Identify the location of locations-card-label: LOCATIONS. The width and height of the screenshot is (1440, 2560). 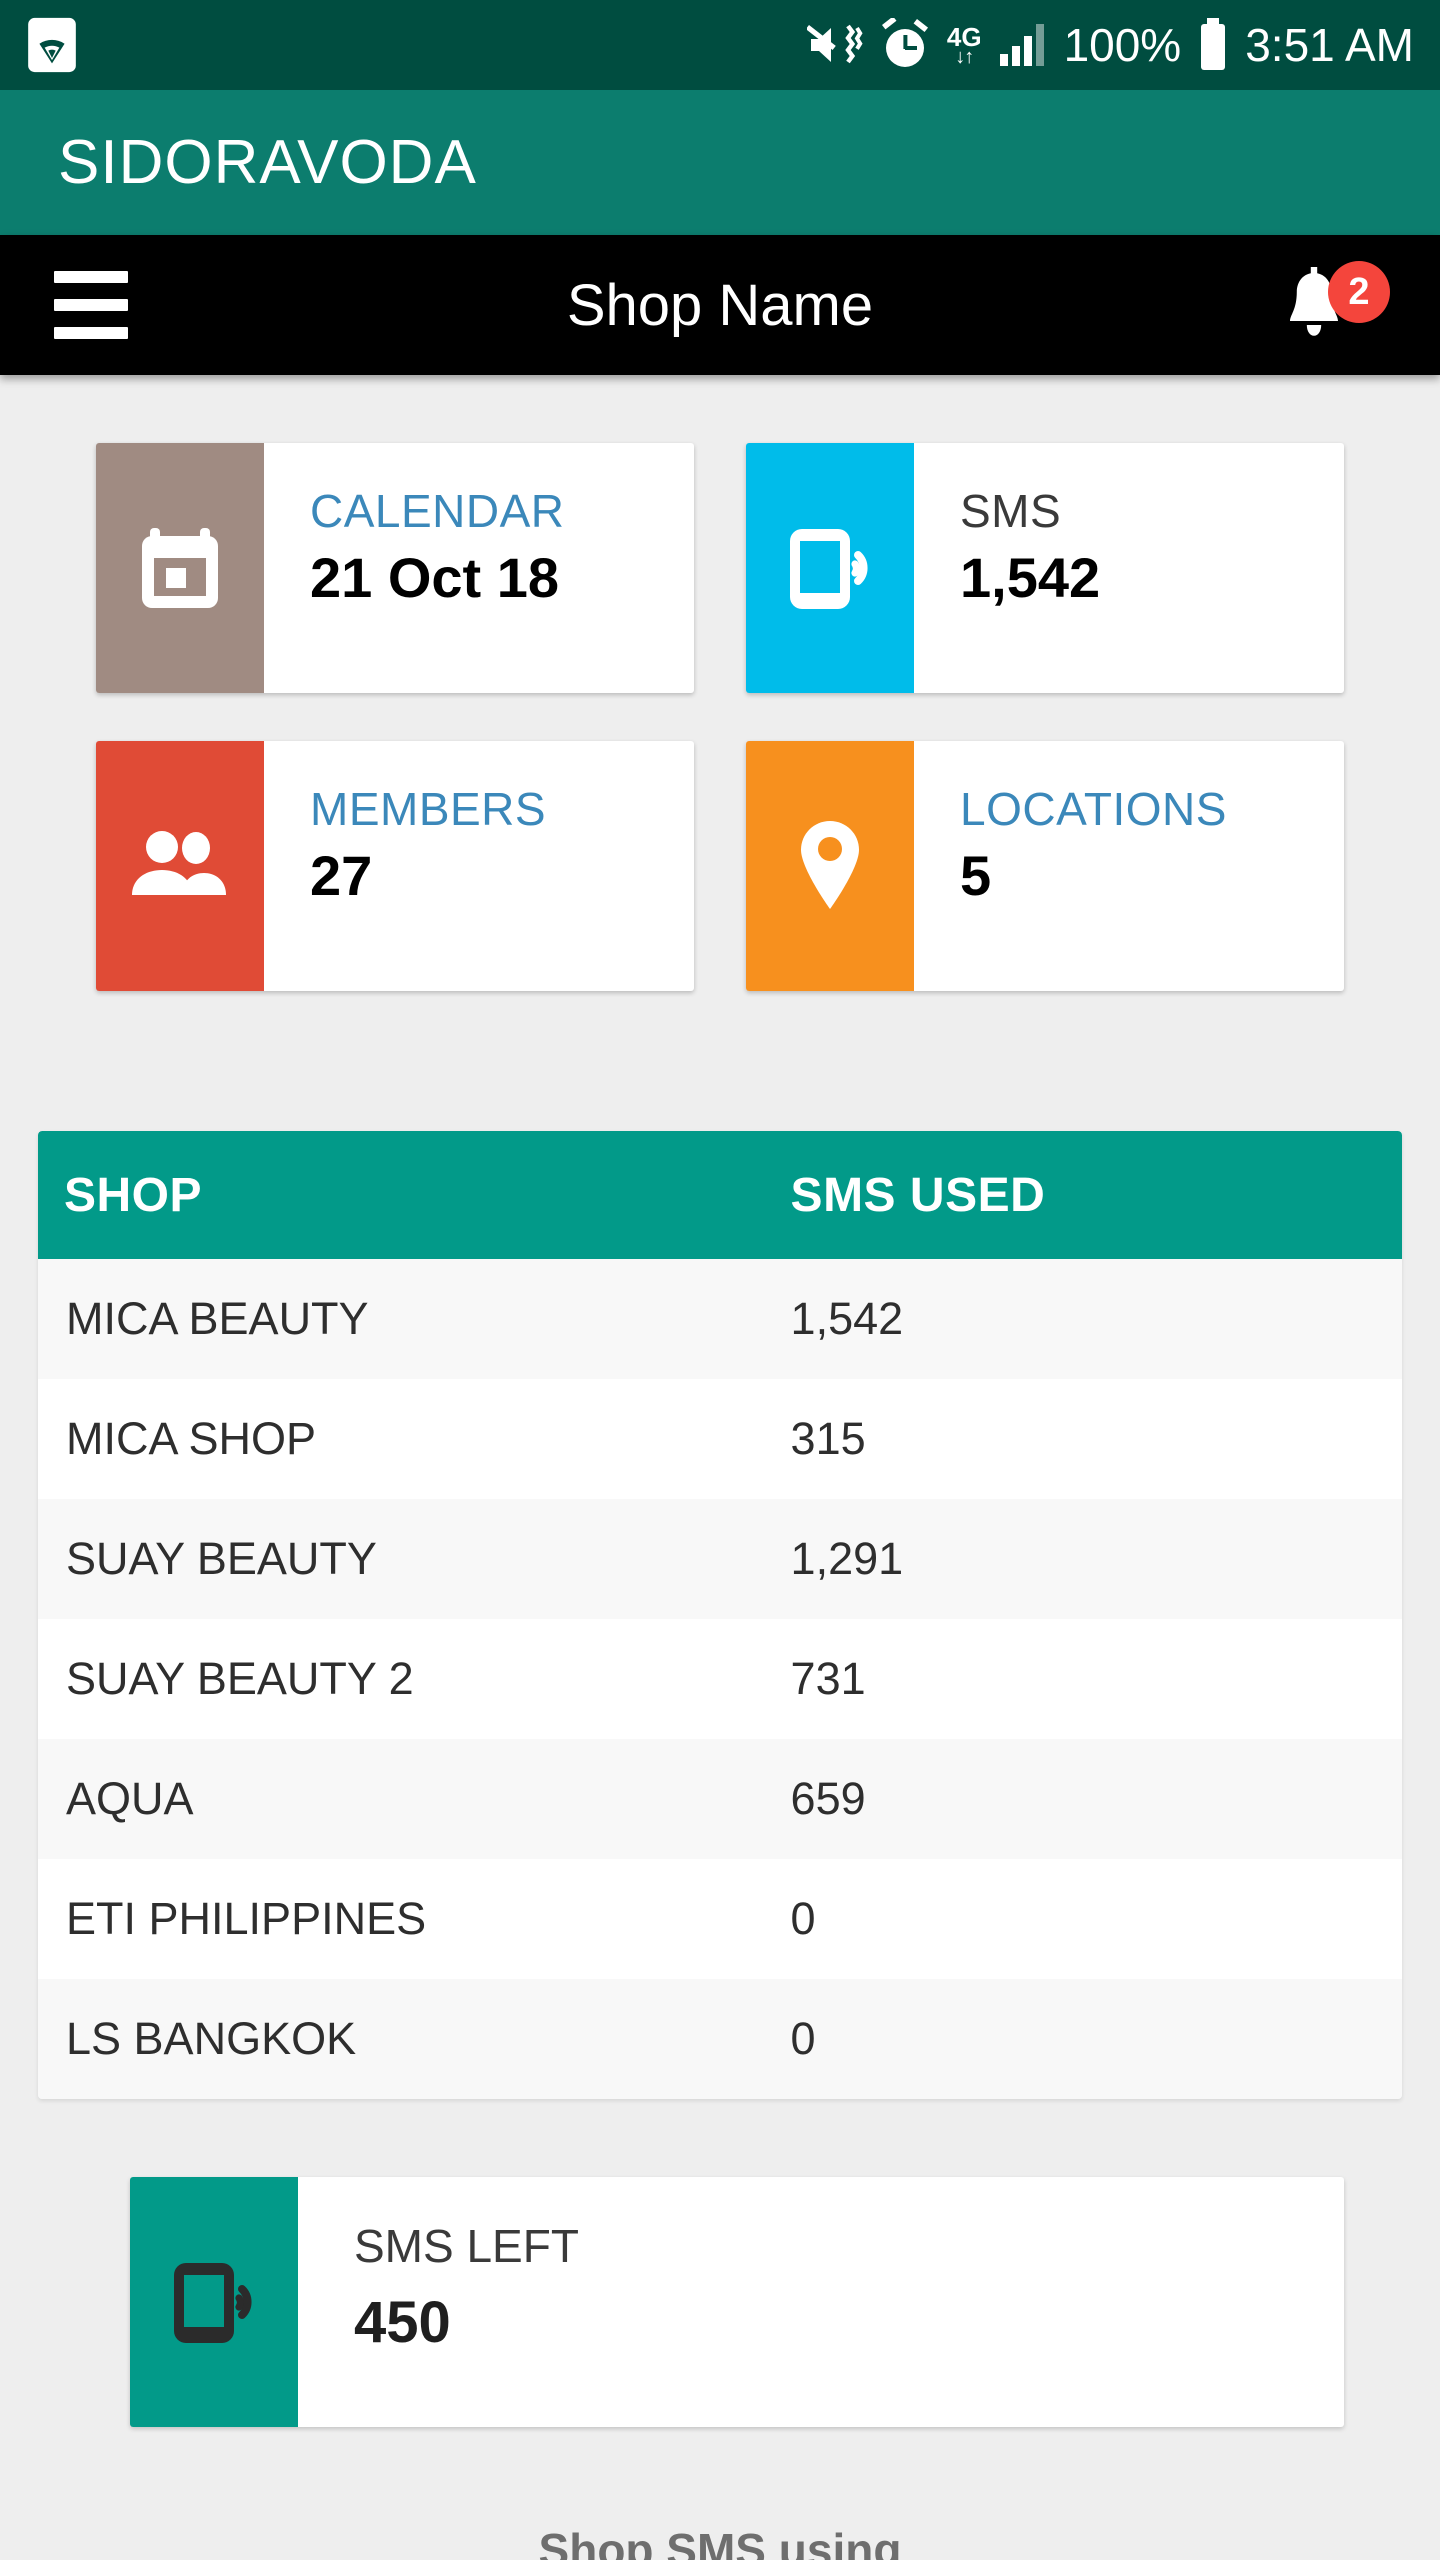
(1093, 809).